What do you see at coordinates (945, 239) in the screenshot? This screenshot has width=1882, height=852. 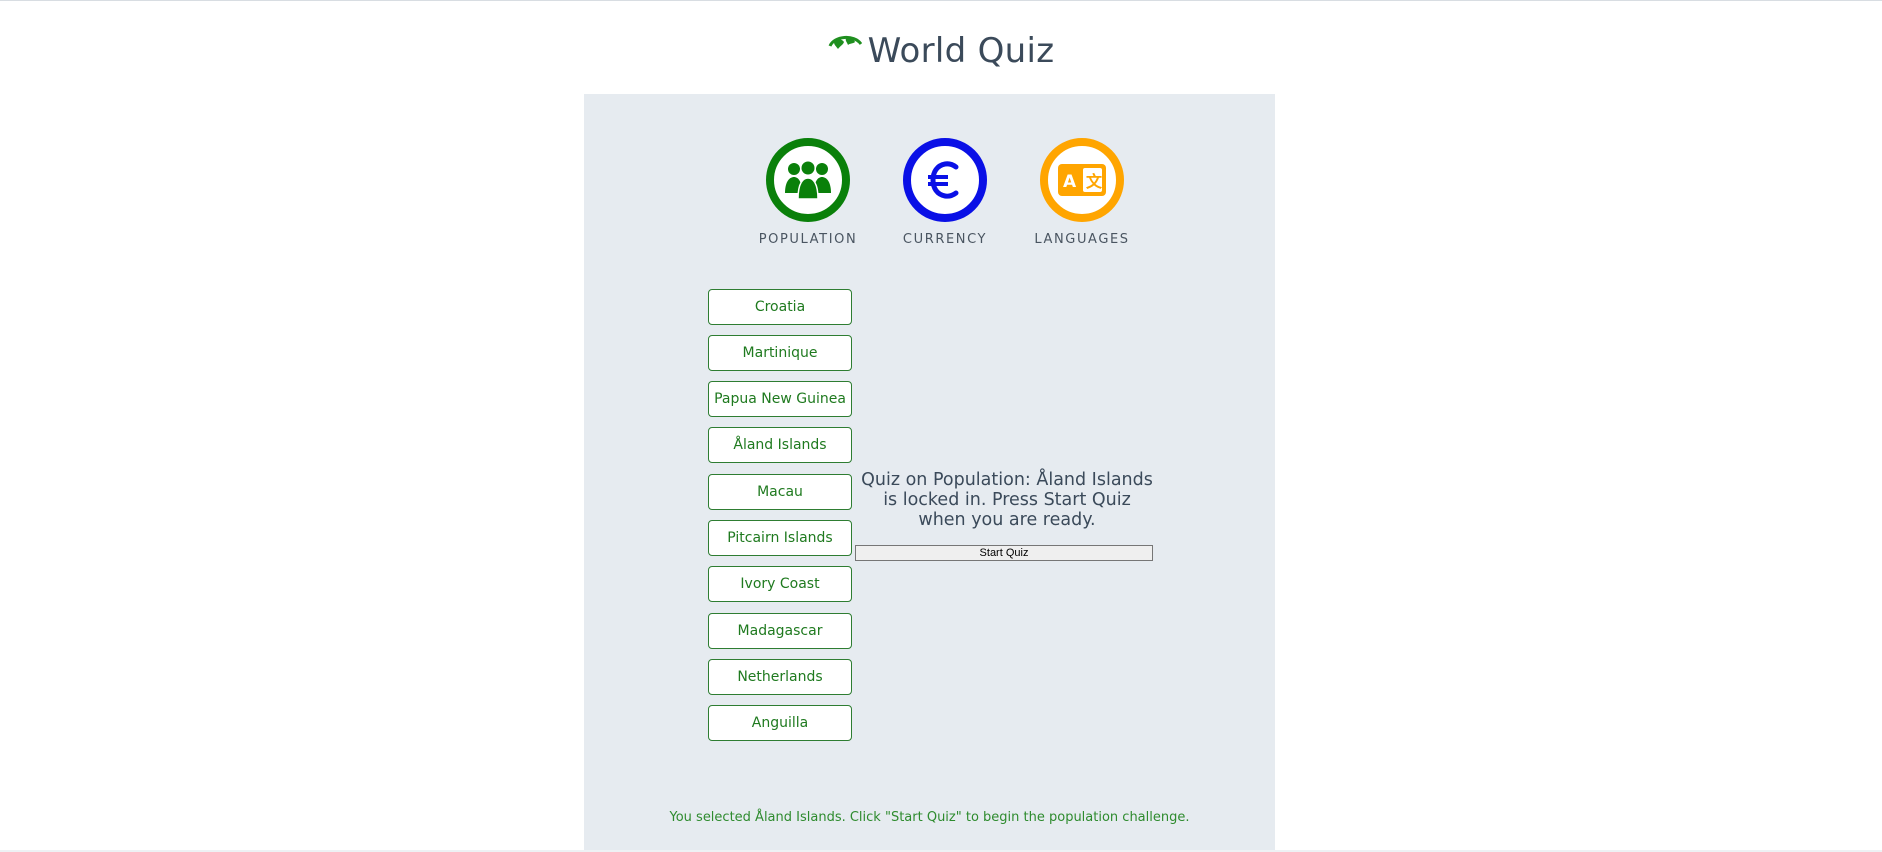 I see `category-currency-label: CURRENCY` at bounding box center [945, 239].